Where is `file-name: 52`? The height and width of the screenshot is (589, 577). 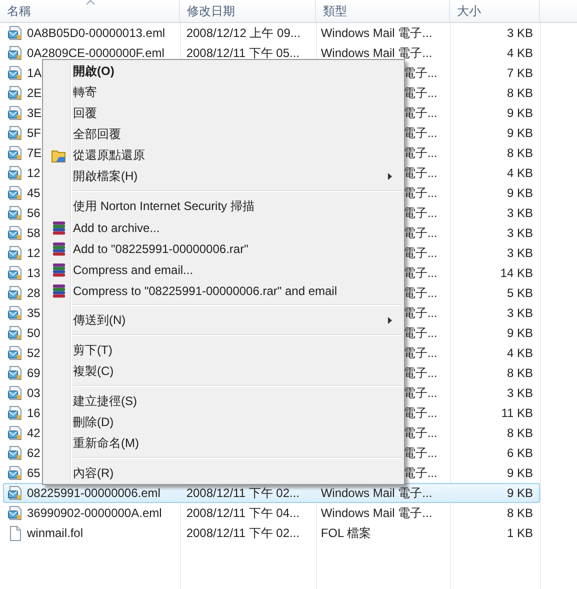
file-name: 52 is located at coordinates (33, 353).